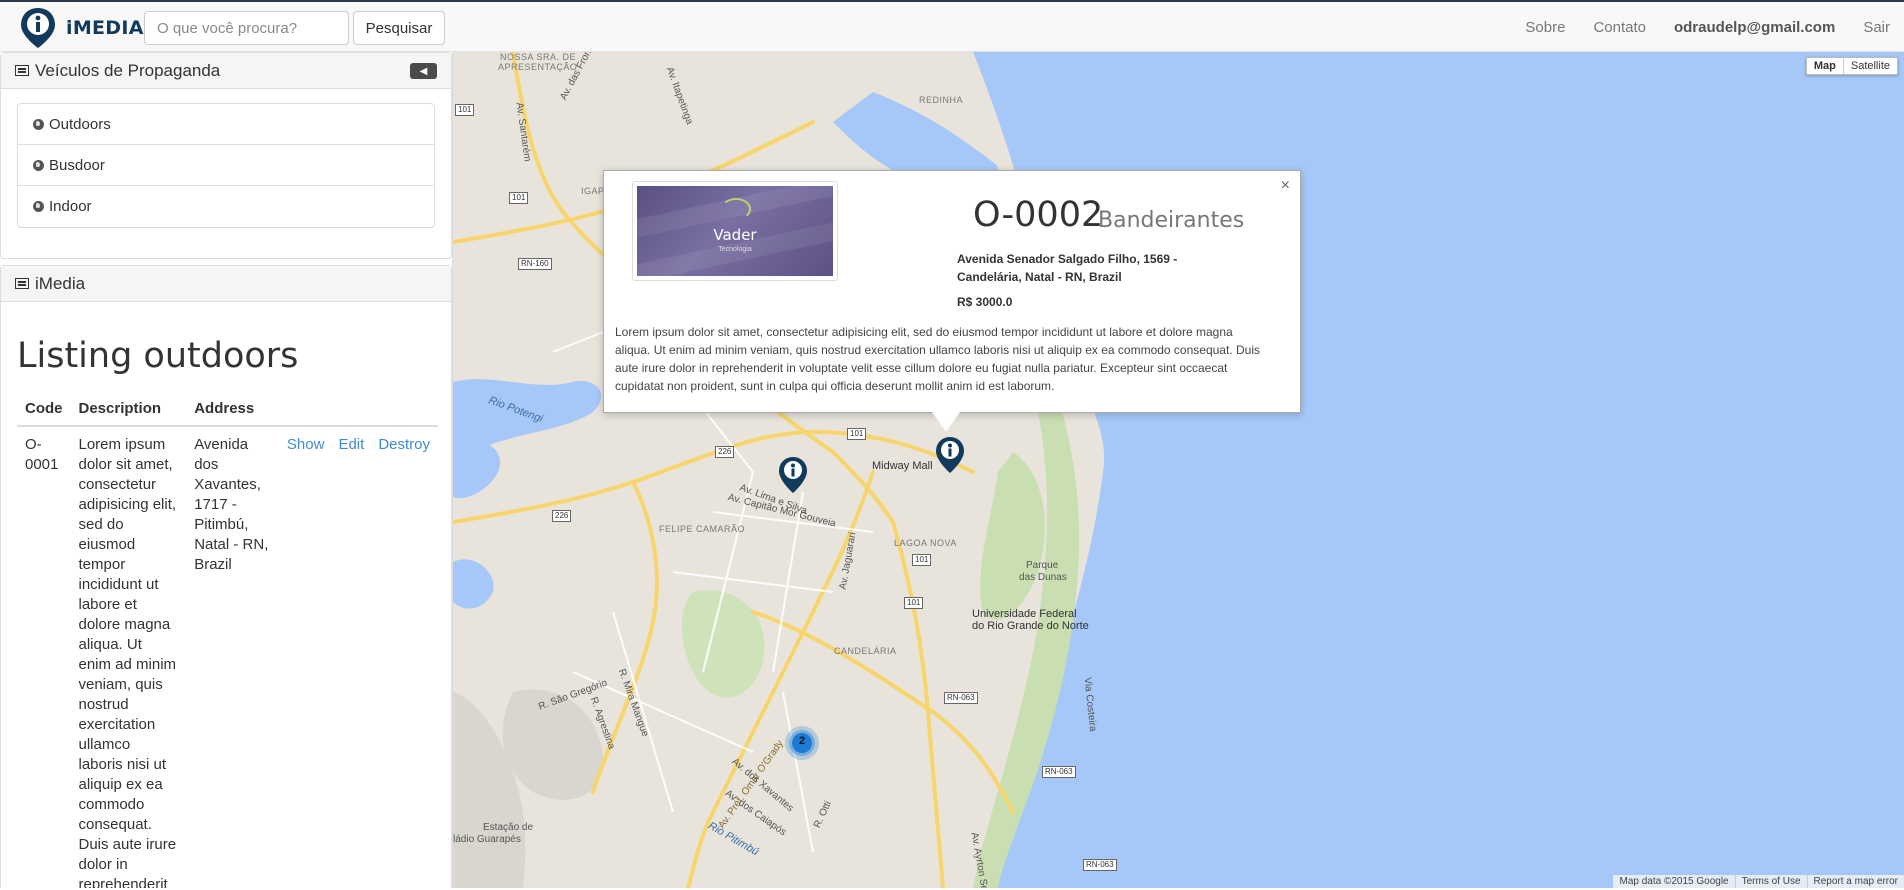  Describe the element at coordinates (487, 839) in the screenshot. I see `map-label: ládio Guarapés` at that location.